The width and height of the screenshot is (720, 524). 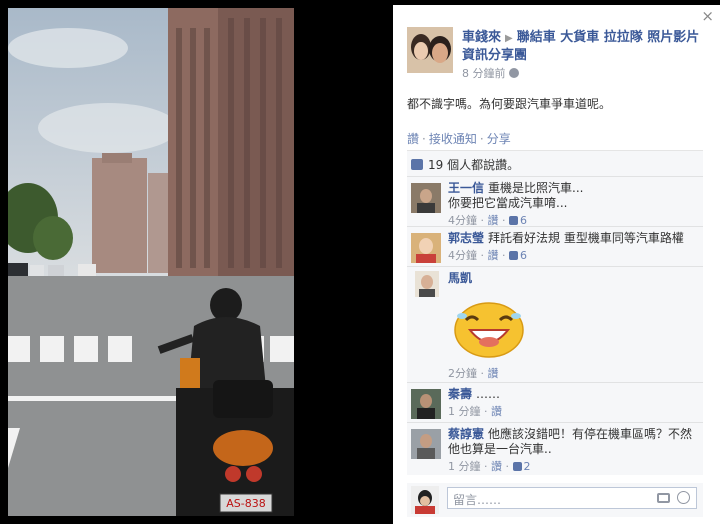 What do you see at coordinates (466, 188) in the screenshot?
I see `commenter-name: 王一信` at bounding box center [466, 188].